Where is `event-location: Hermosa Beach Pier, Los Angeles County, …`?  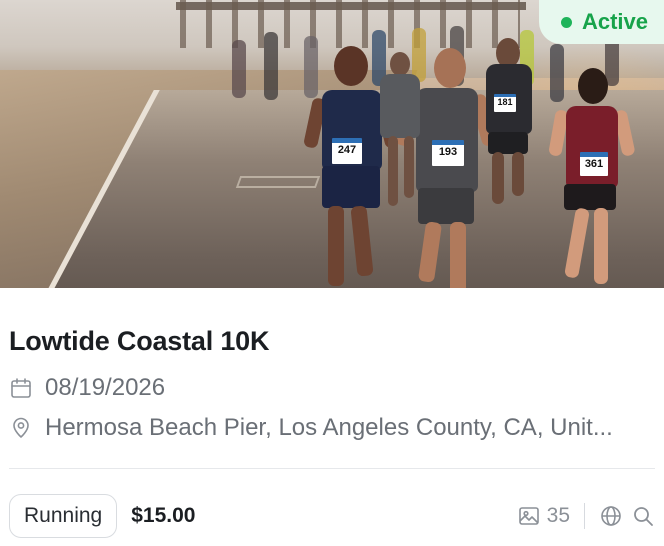 event-location: Hermosa Beach Pier, Los Angeles County, … is located at coordinates (329, 427).